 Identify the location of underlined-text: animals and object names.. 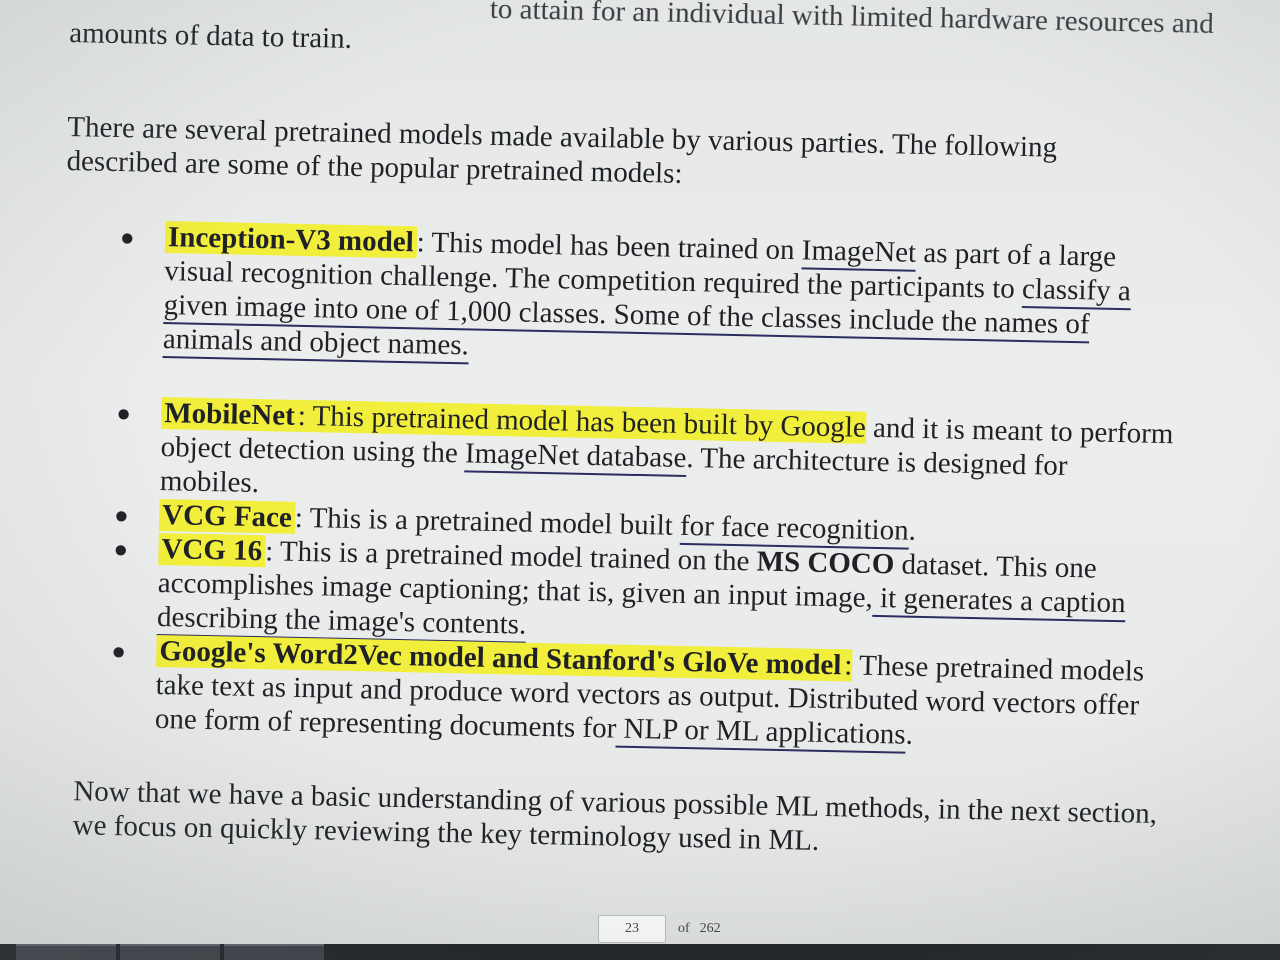
(316, 344).